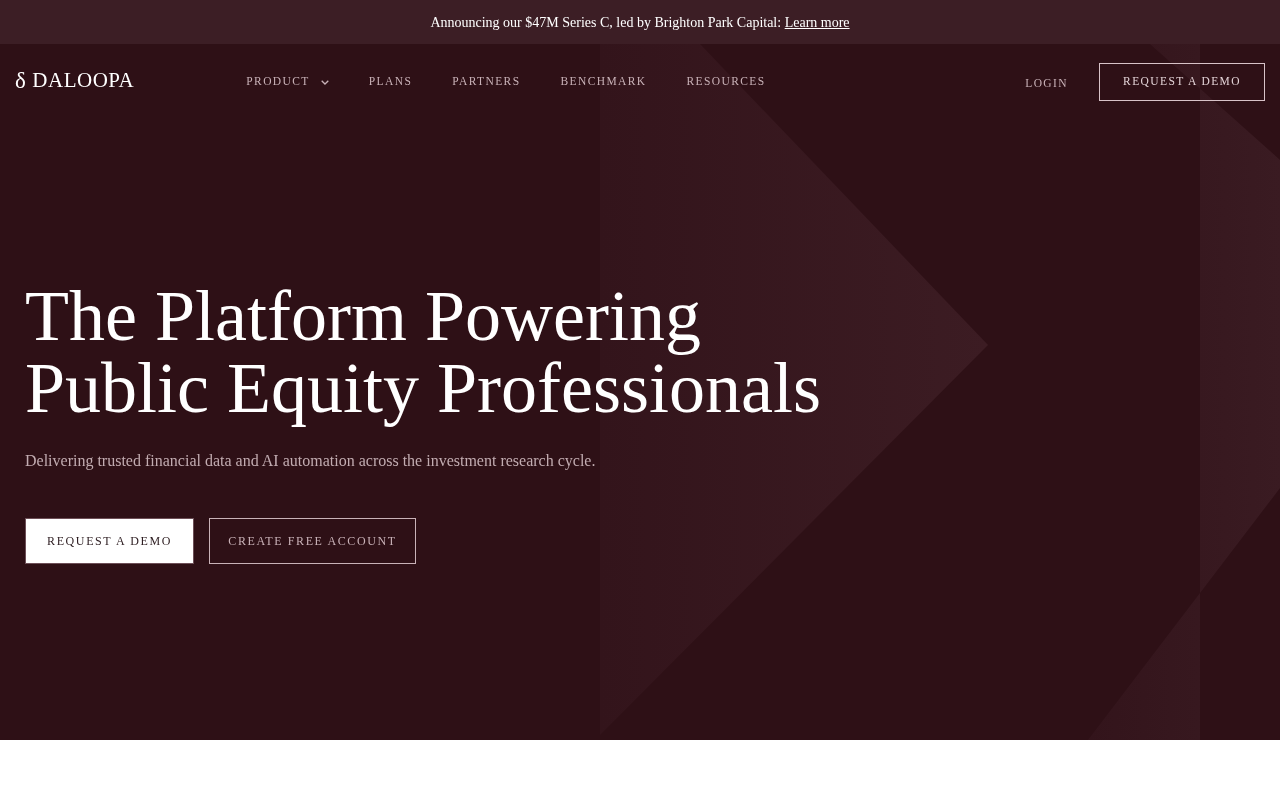 The width and height of the screenshot is (1280, 800). Describe the element at coordinates (726, 82) in the screenshot. I see `nav-link: RESOURCES` at that location.